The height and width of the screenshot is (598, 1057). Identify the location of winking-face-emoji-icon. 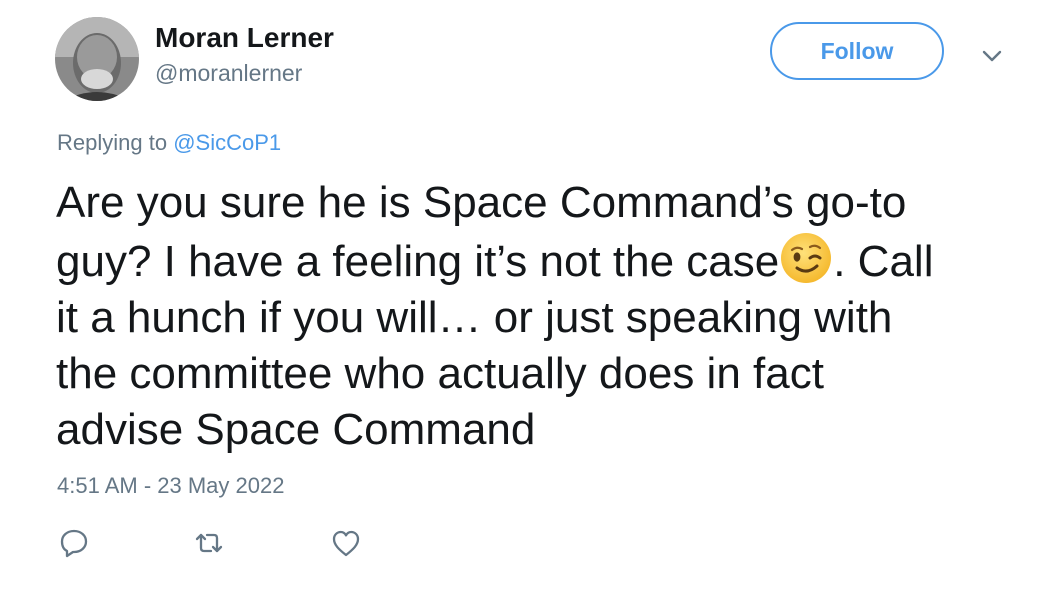
(806, 258).